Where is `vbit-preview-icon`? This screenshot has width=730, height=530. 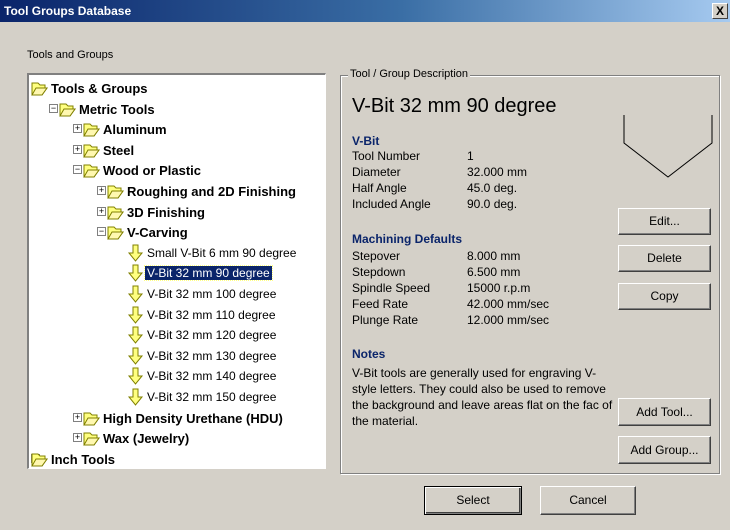 vbit-preview-icon is located at coordinates (668, 146).